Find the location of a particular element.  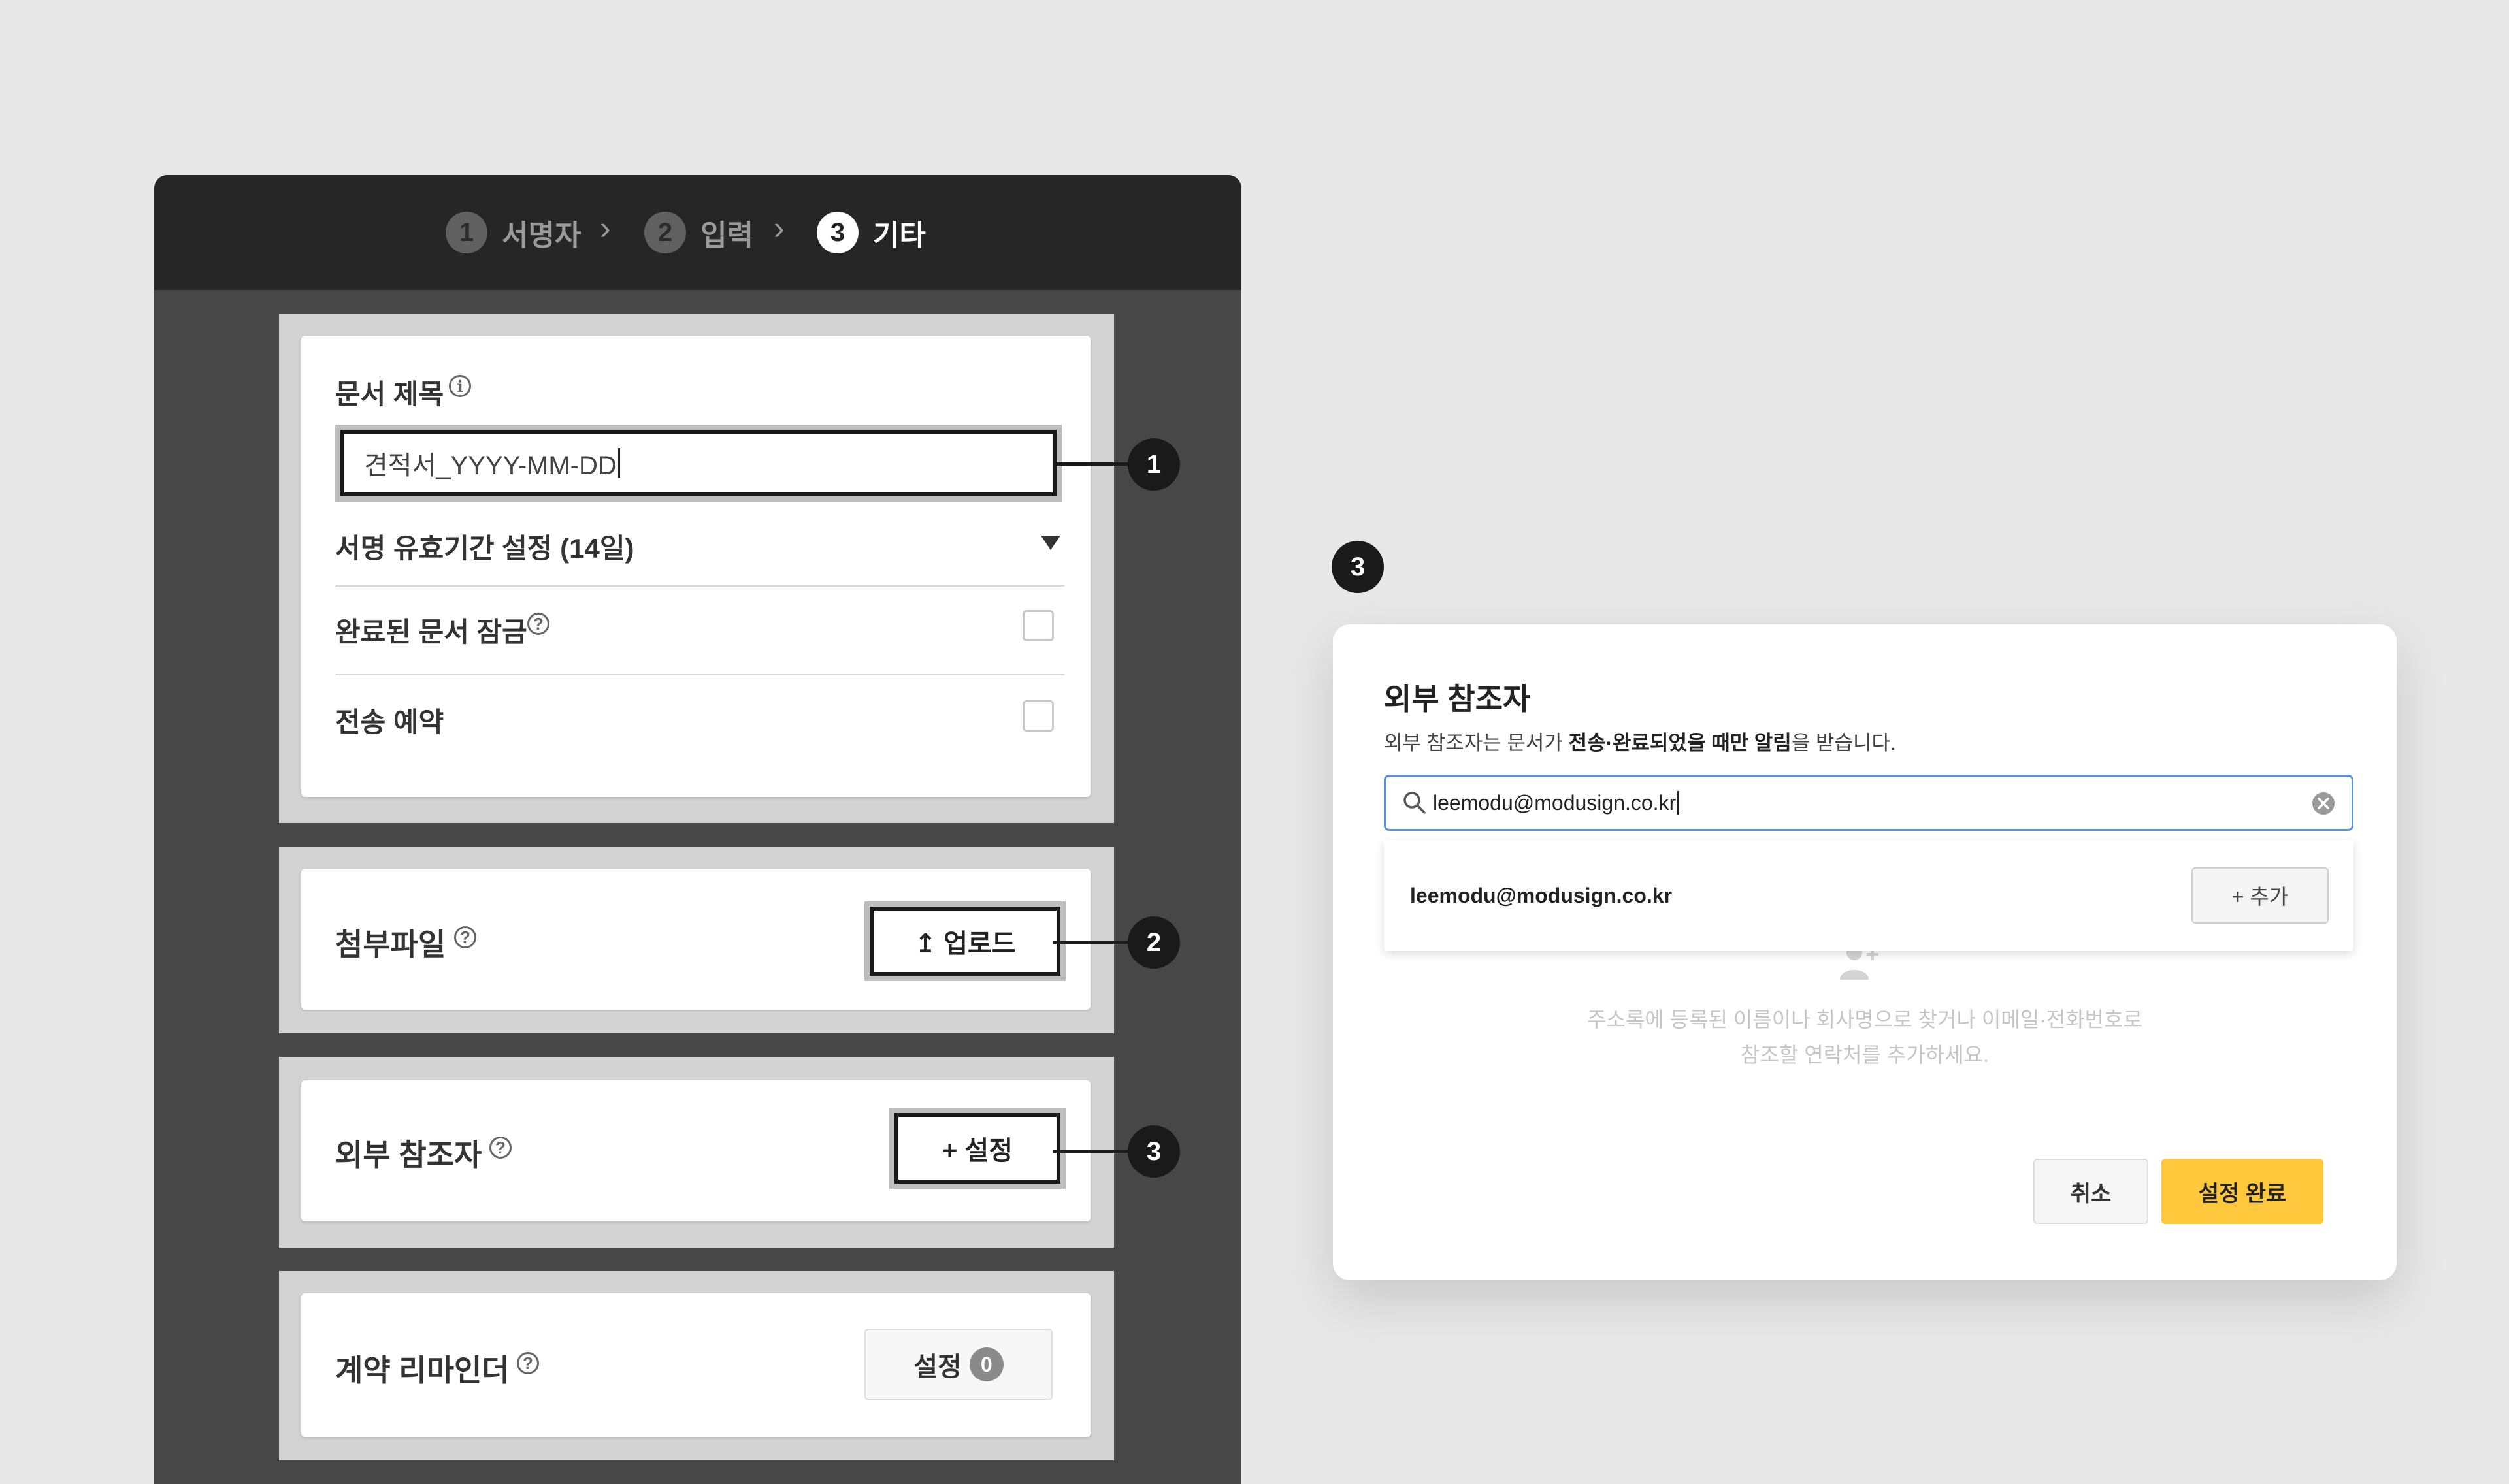

cancel-button: 취소 is located at coordinates (2090, 1191).